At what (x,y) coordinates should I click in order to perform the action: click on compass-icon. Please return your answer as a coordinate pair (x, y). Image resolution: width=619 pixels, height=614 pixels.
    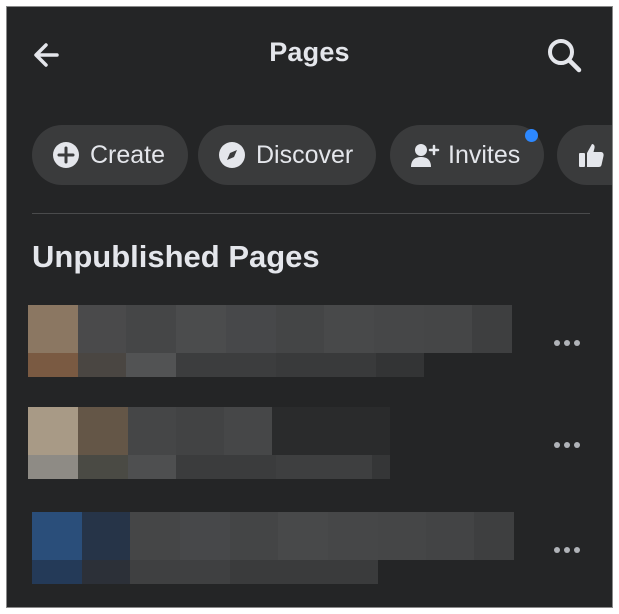
    Looking at the image, I should click on (232, 155).